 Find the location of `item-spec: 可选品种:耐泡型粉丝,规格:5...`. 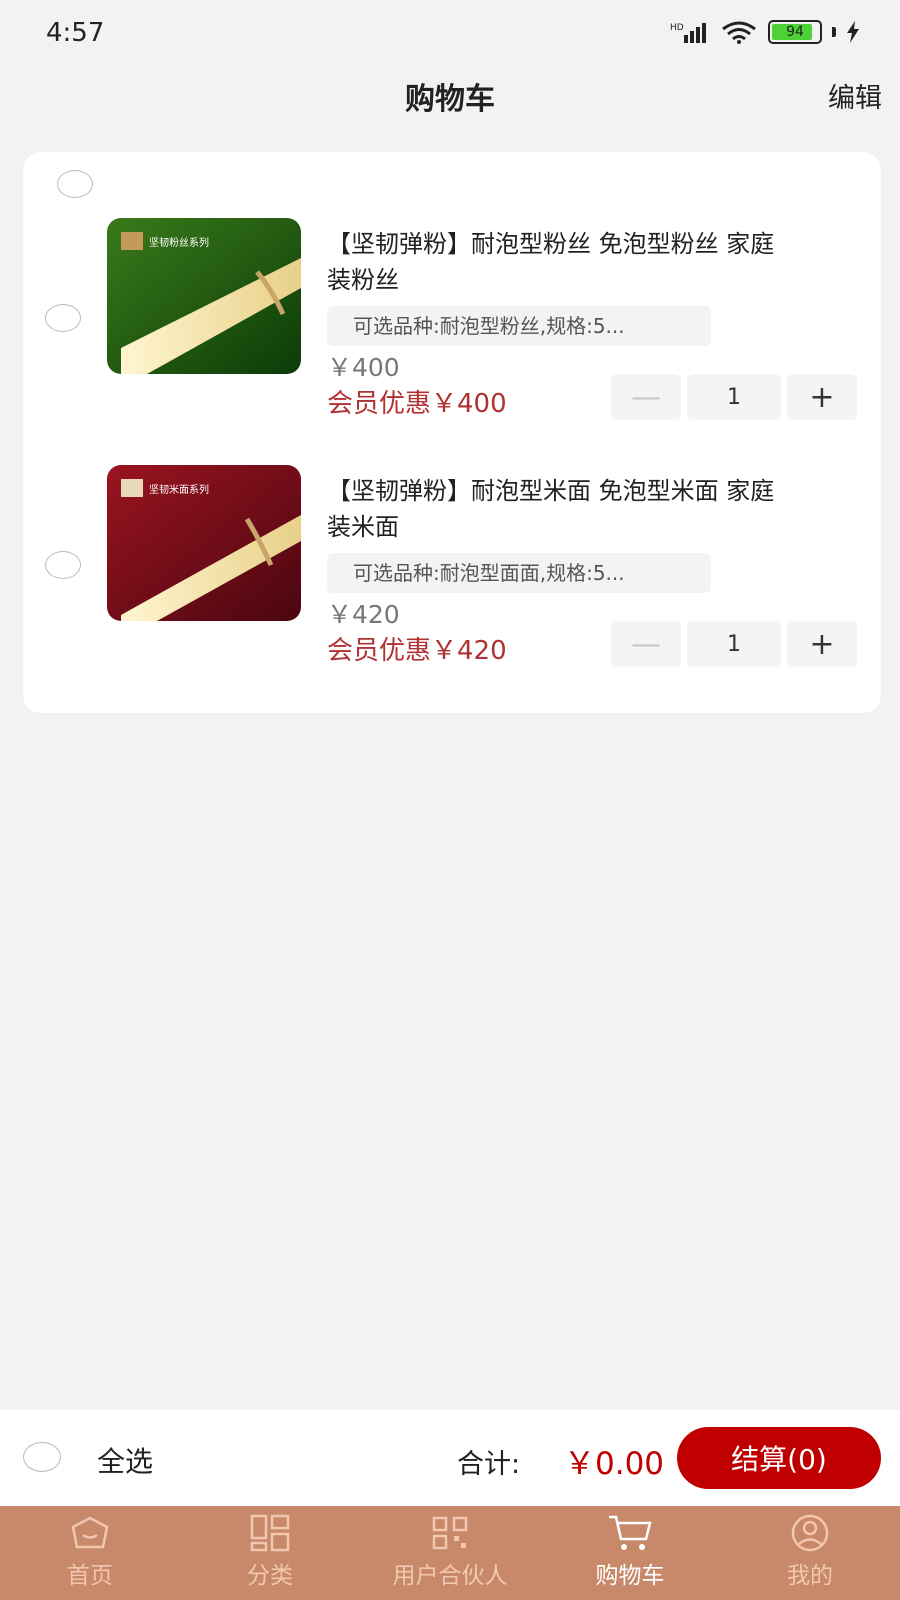

item-spec: 可选品种:耐泡型粉丝,规格:5... is located at coordinates (519, 326).